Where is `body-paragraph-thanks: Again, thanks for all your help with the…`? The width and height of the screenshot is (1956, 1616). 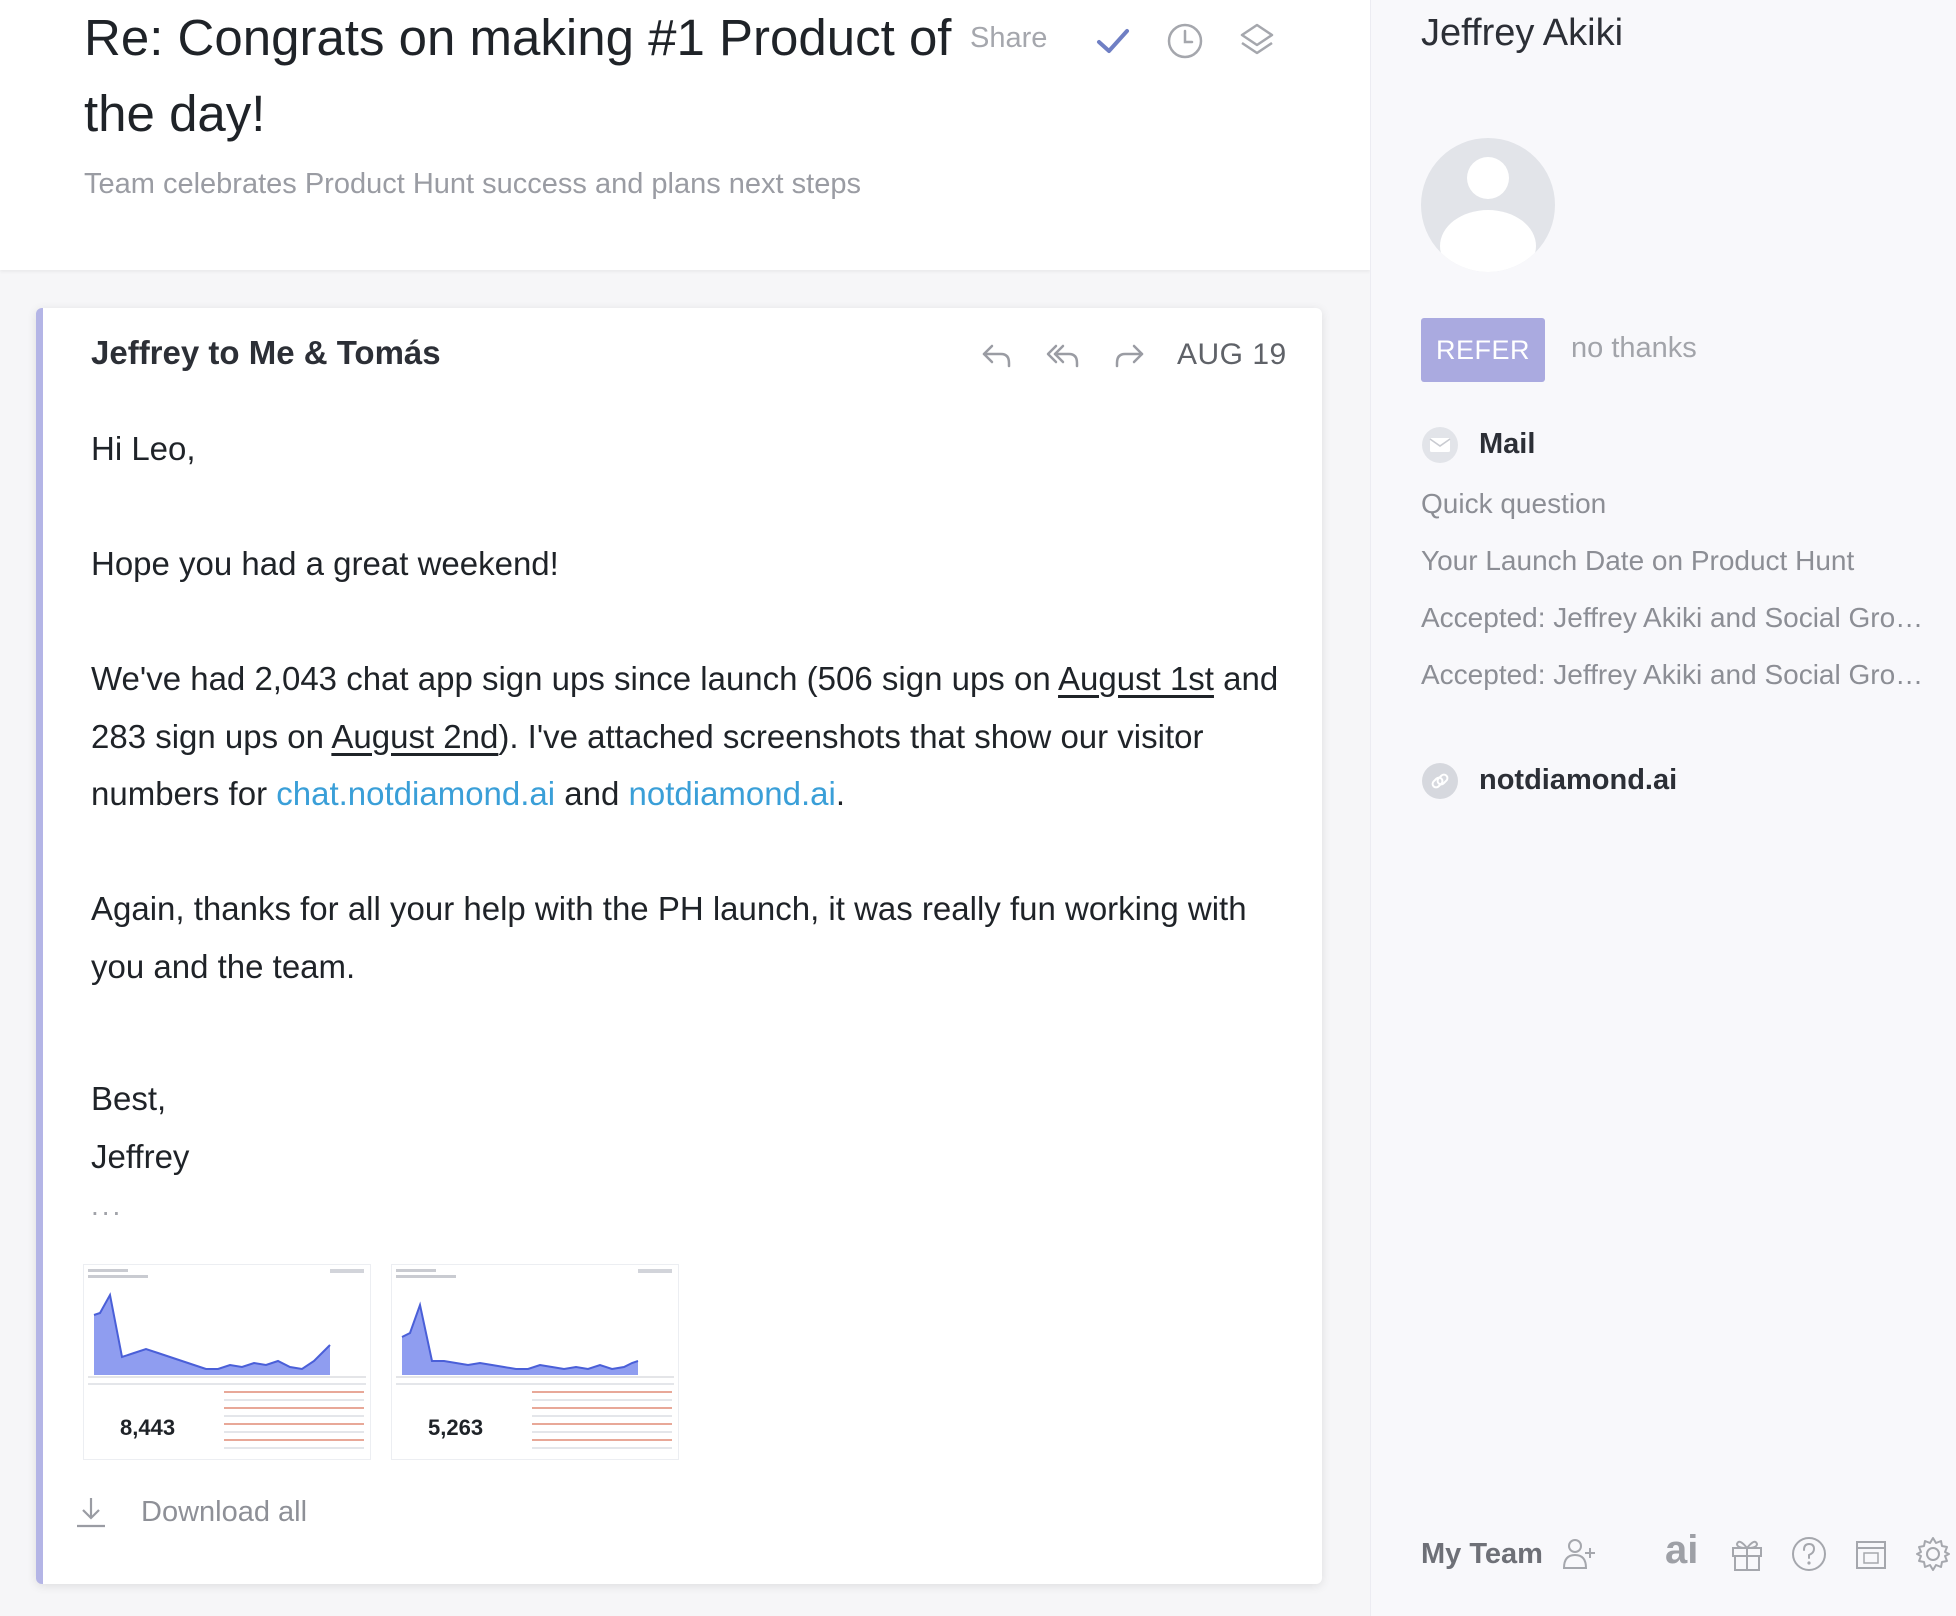
body-paragraph-thanks: Again, thanks for all your help with the… is located at coordinates (669, 937).